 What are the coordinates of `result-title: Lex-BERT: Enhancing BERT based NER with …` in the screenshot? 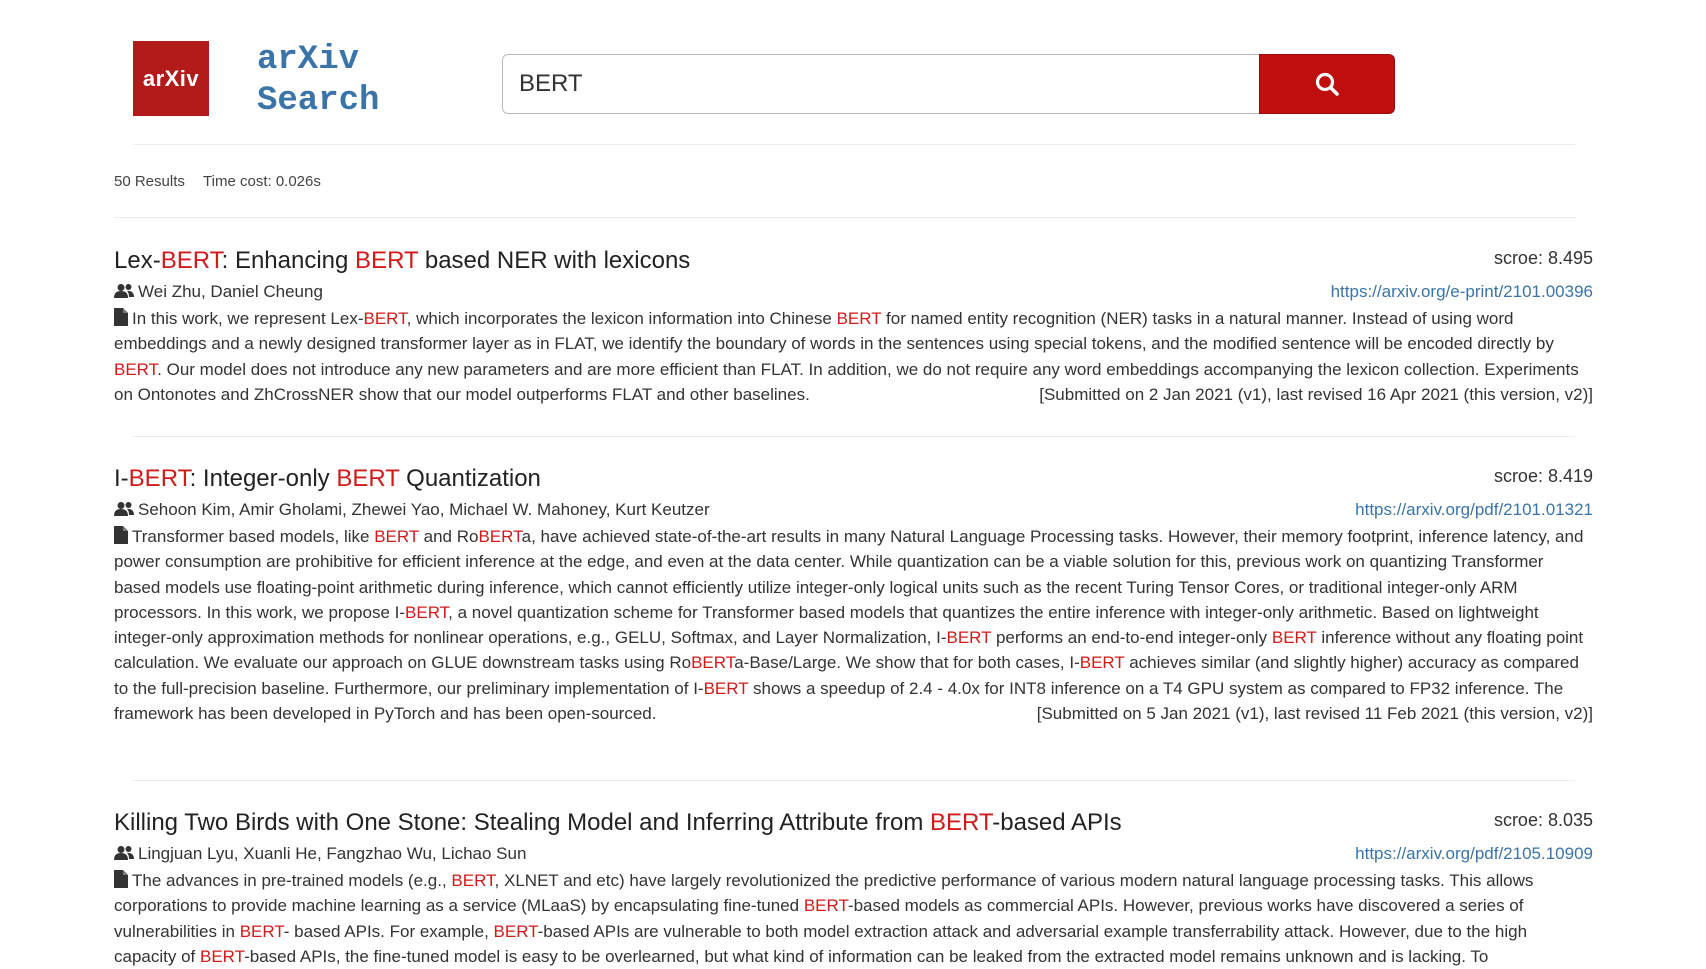 It's located at (402, 261).